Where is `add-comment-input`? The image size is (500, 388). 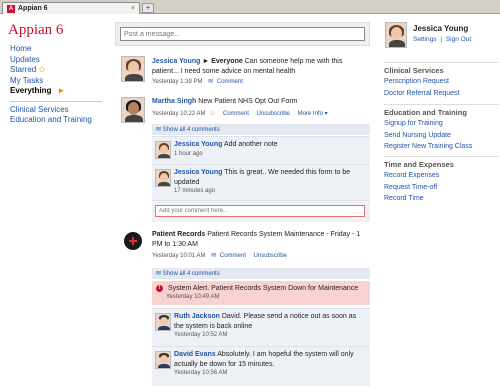
add-comment-input is located at coordinates (260, 211).